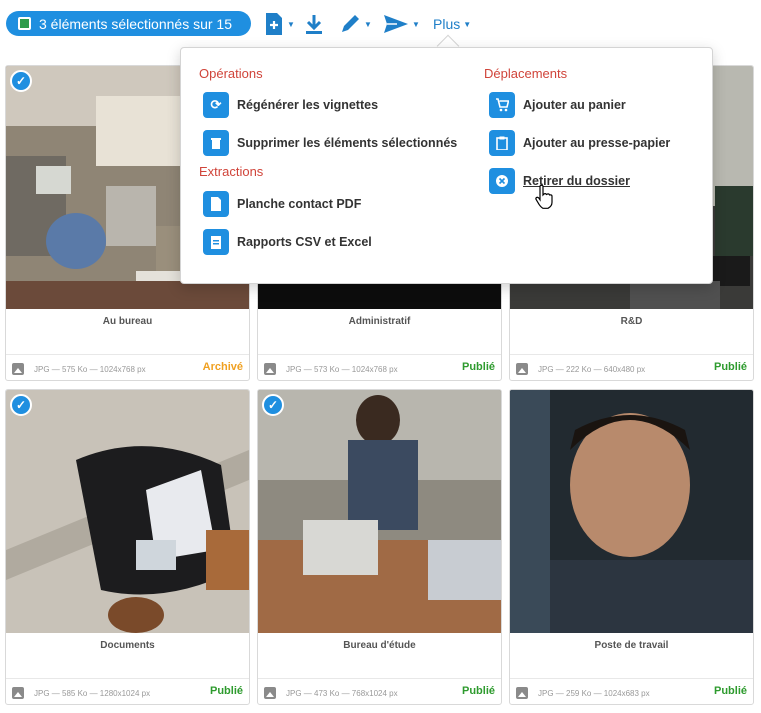  Describe the element at coordinates (379, 645) in the screenshot. I see `card-title: Bureau d'étude` at that location.